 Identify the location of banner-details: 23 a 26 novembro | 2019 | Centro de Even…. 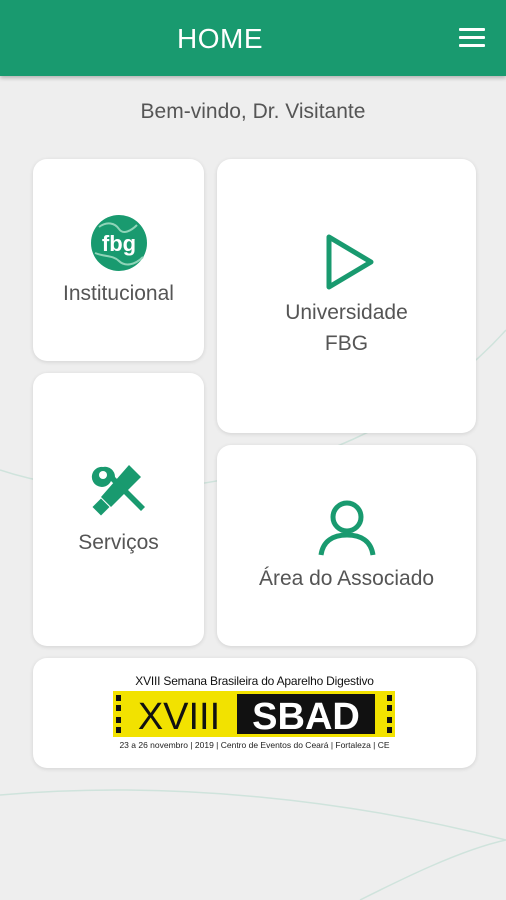
(254, 745).